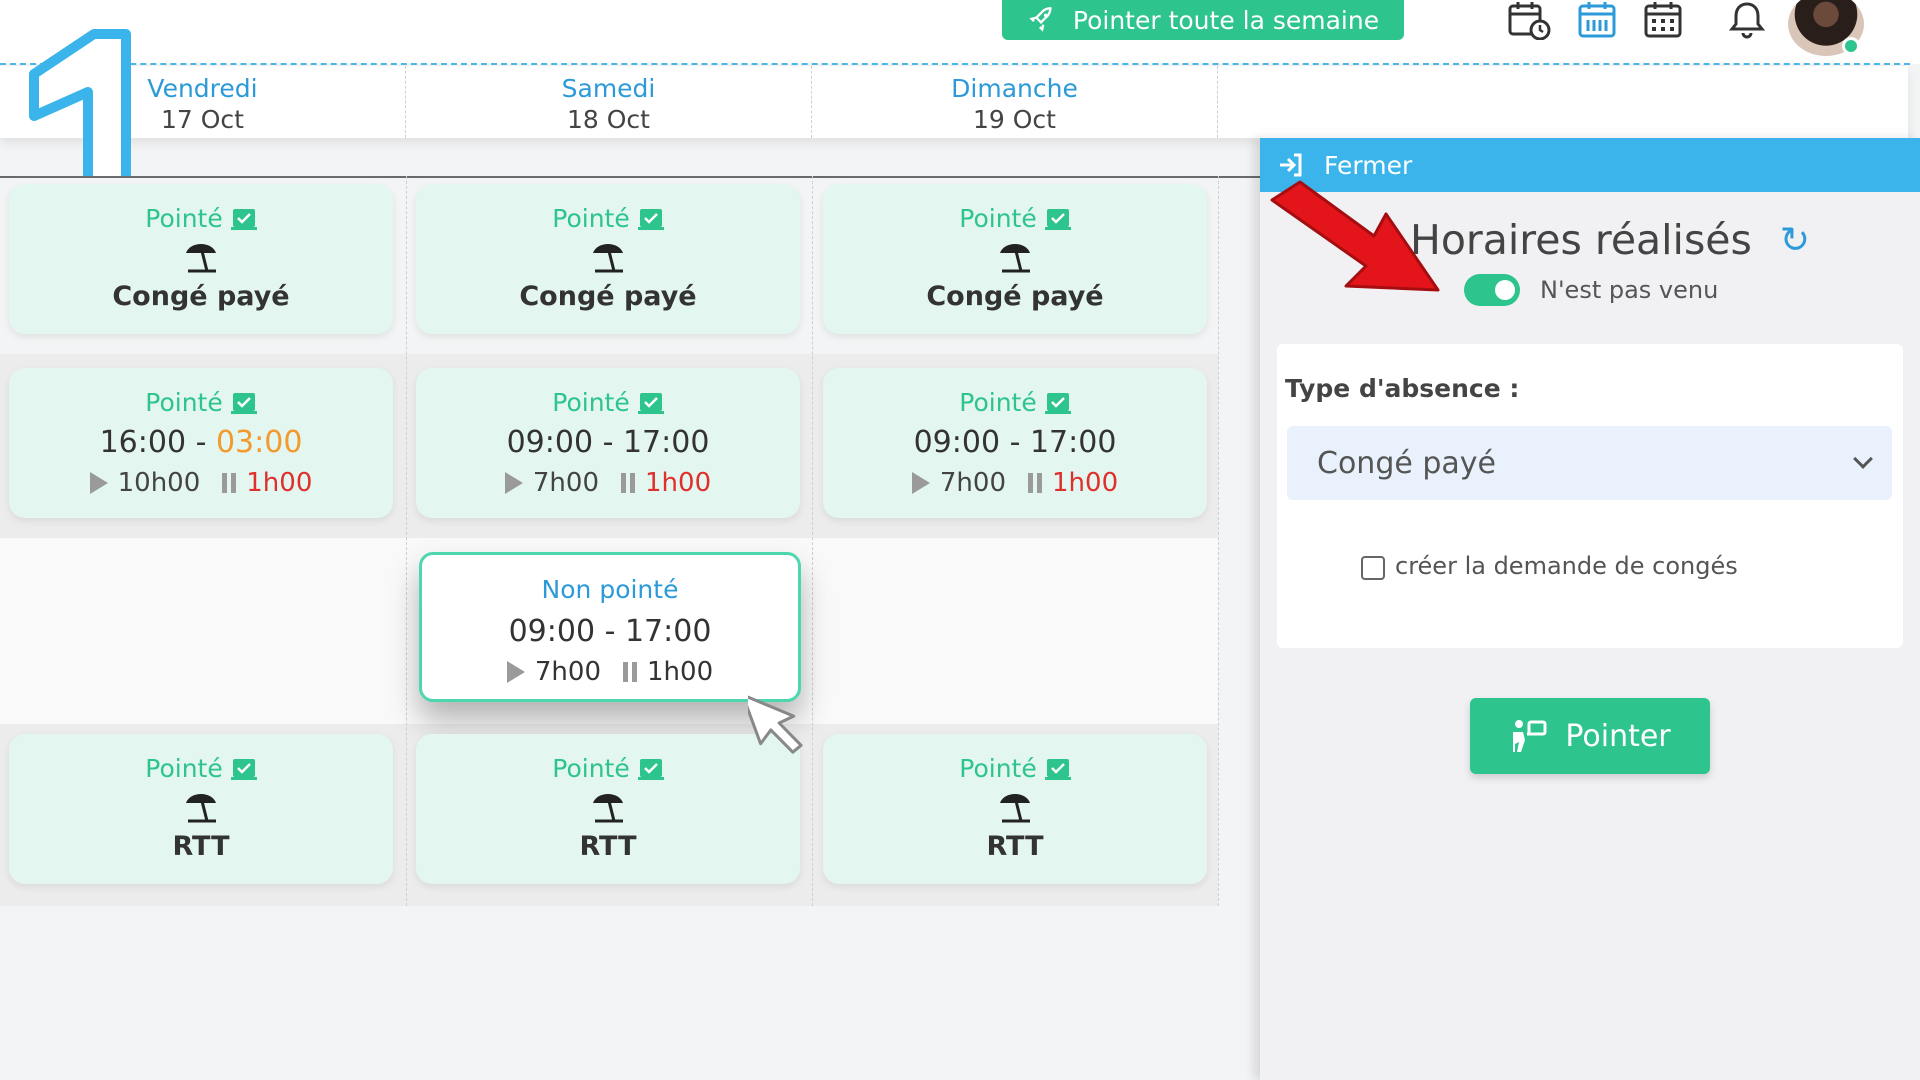 The height and width of the screenshot is (1080, 1920). I want to click on top-bar-divider, so click(955, 64).